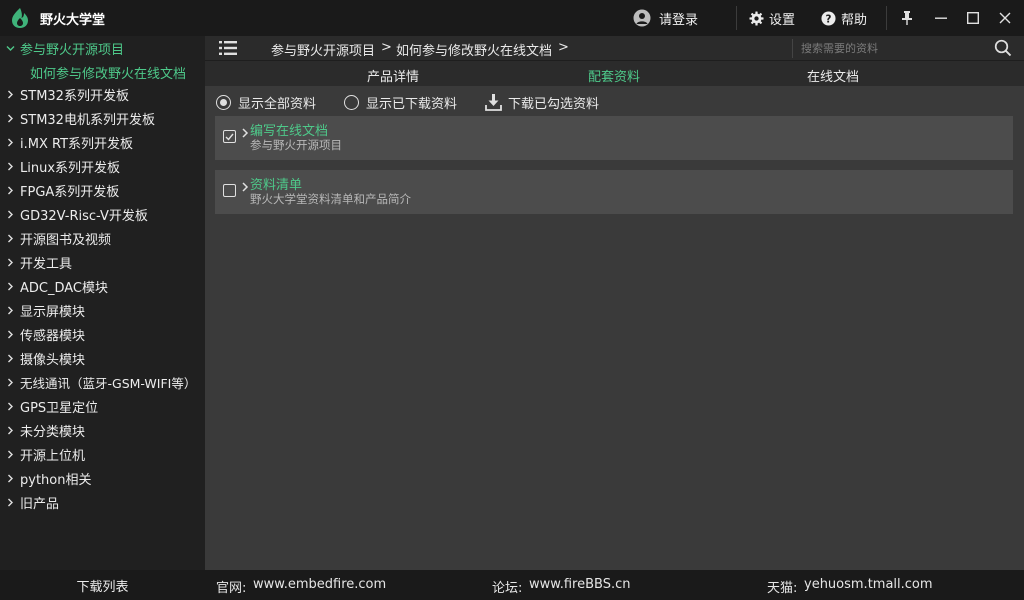 This screenshot has width=1024, height=600. I want to click on sidebar-item-label: Linux系列开发板, so click(70, 168).